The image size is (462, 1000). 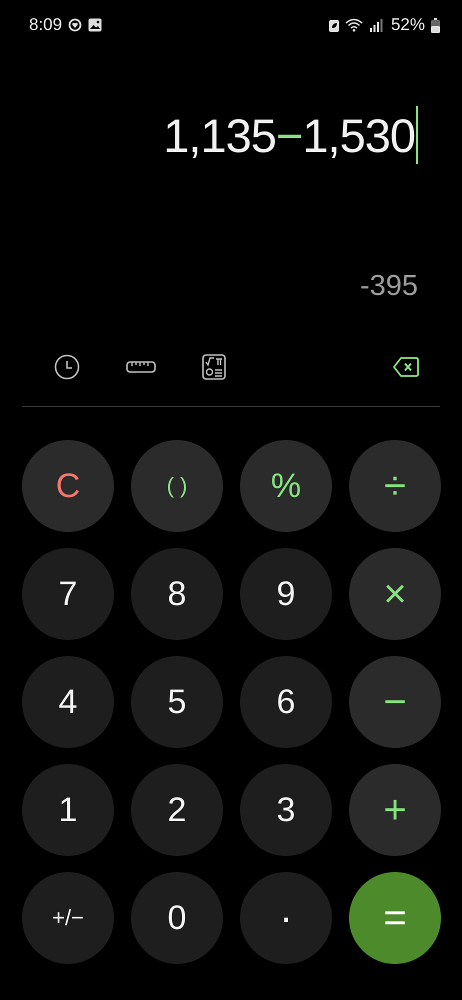 What do you see at coordinates (375, 25) in the screenshot?
I see `signal-icon` at bounding box center [375, 25].